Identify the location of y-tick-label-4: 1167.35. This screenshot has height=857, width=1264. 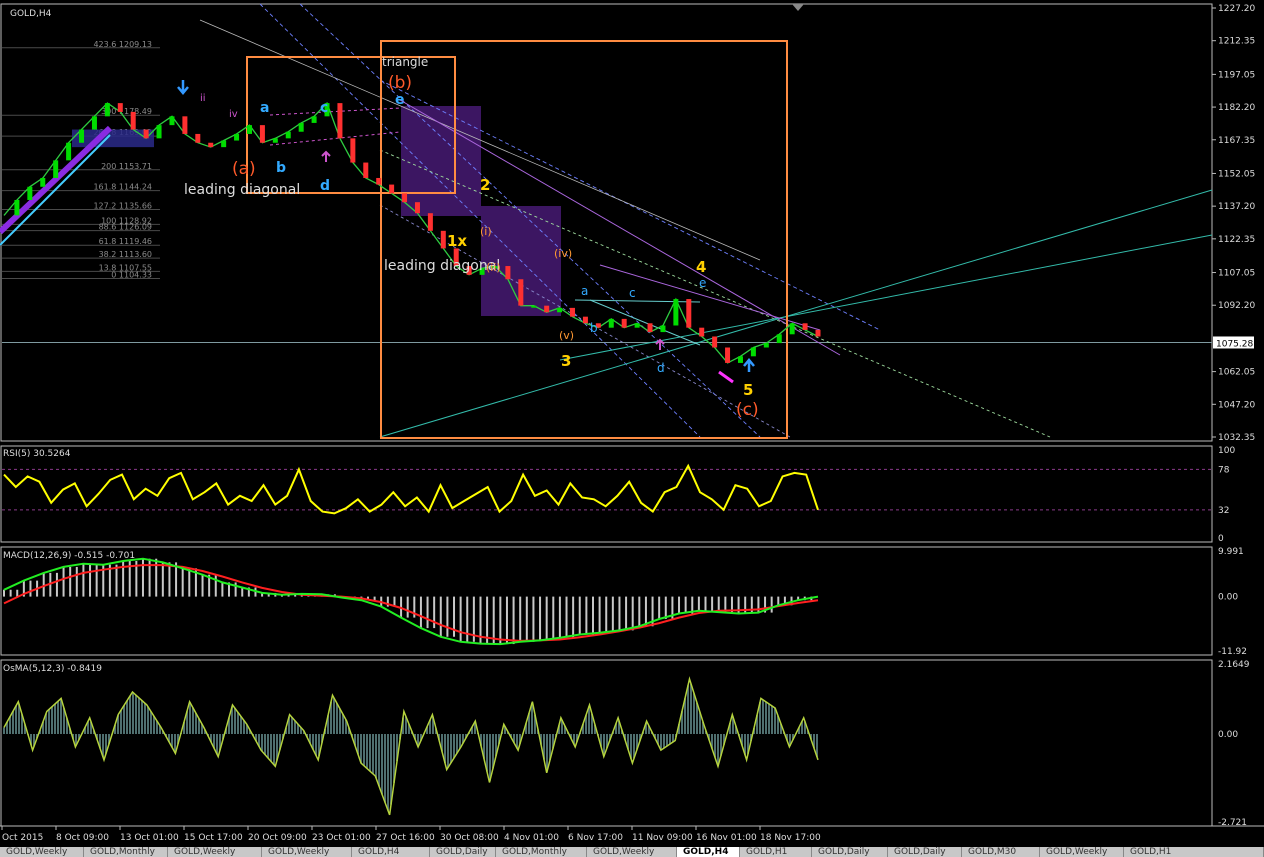
(1236, 141).